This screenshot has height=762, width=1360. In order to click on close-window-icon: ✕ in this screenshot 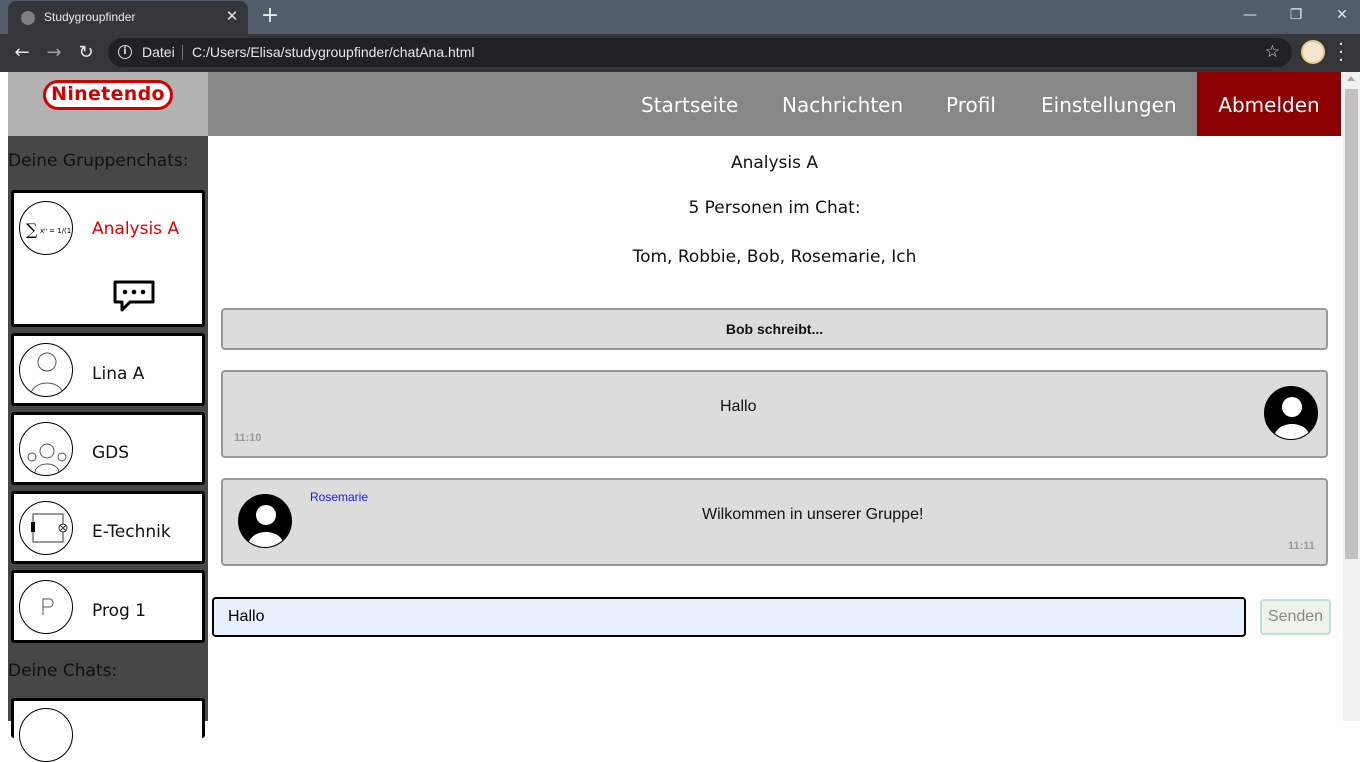, I will do `click(1342, 15)`.